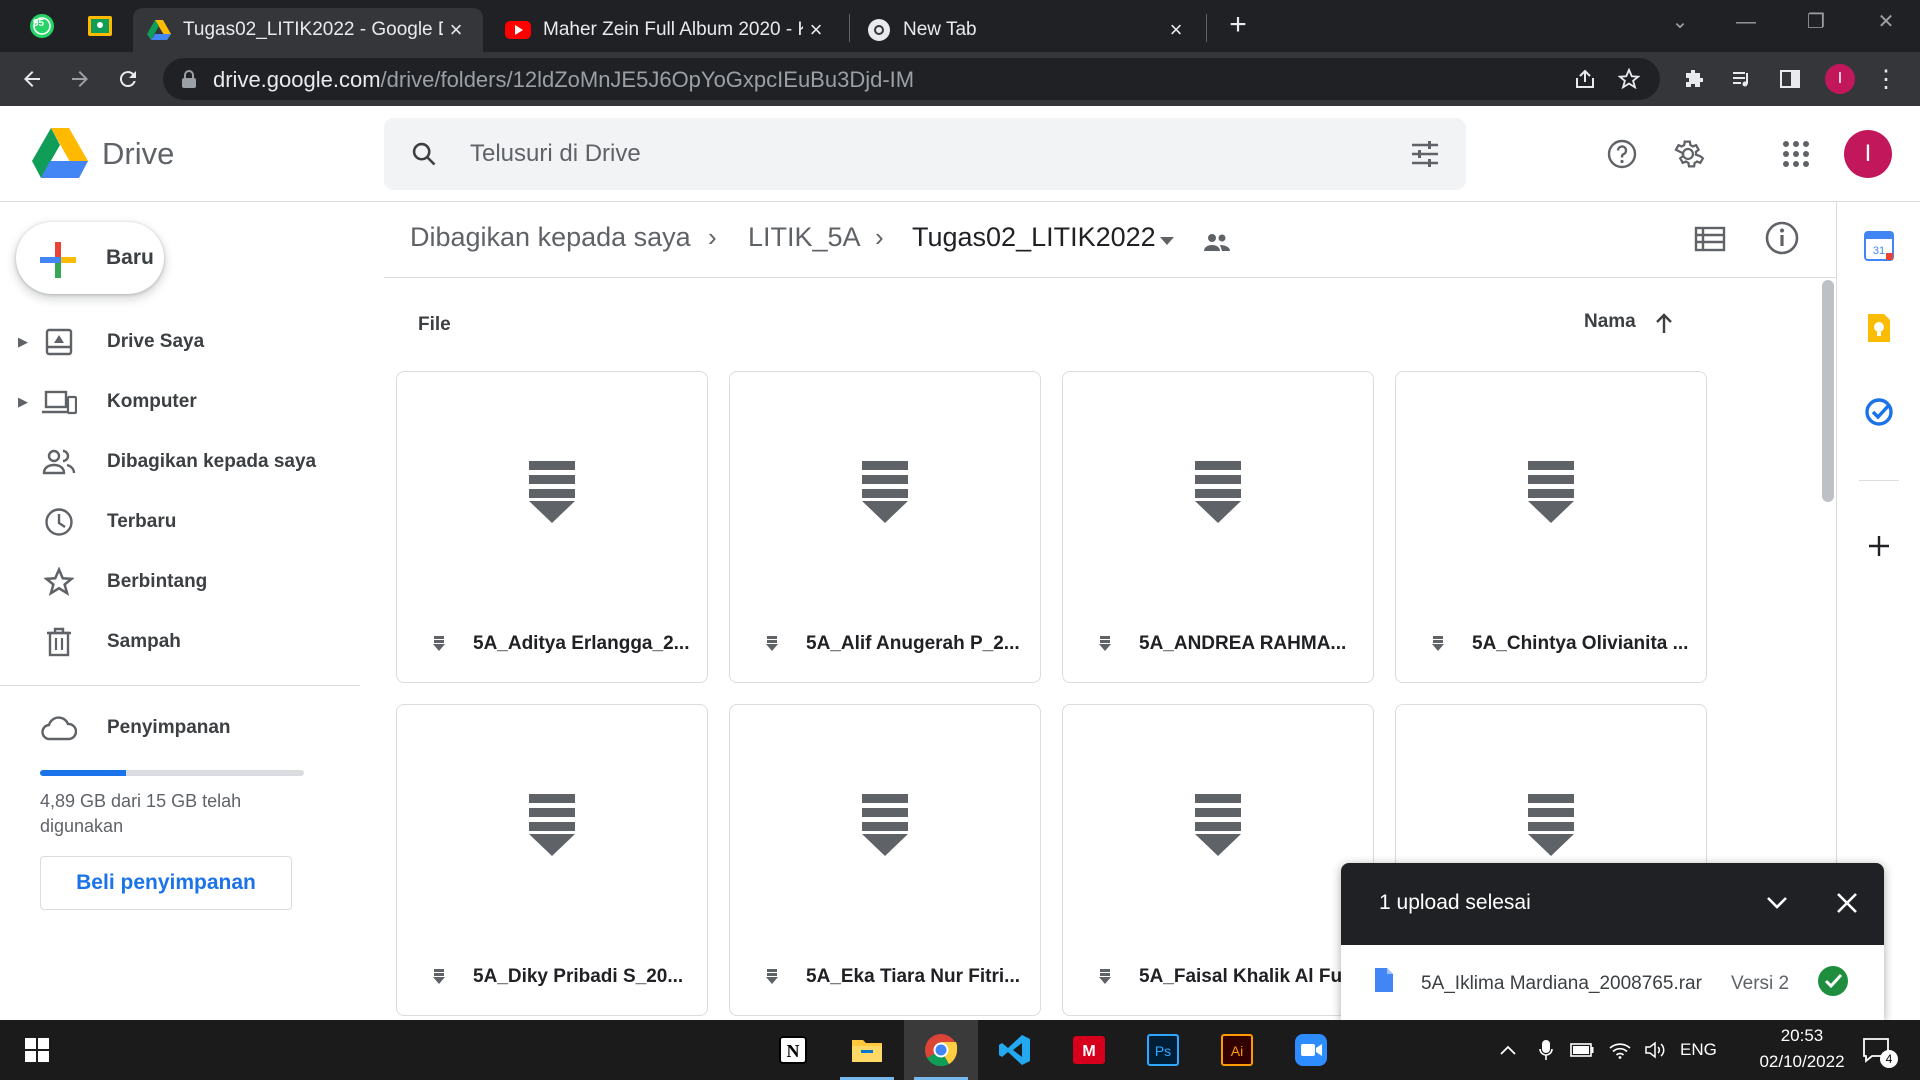 Image resolution: width=1920 pixels, height=1080 pixels. I want to click on storage-label: Penyimpanan, so click(169, 727).